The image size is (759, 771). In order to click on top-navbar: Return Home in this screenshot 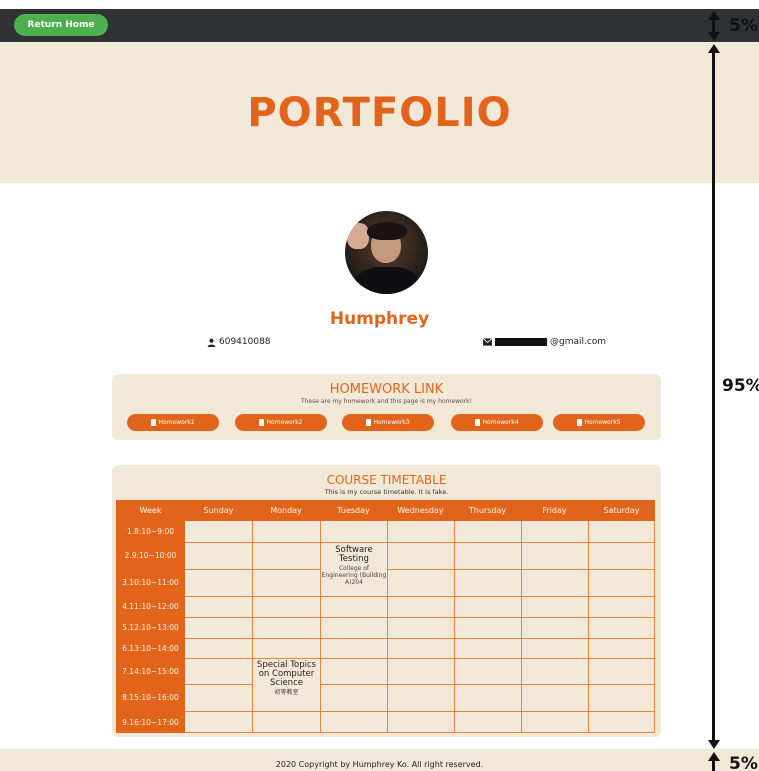, I will do `click(379, 25)`.